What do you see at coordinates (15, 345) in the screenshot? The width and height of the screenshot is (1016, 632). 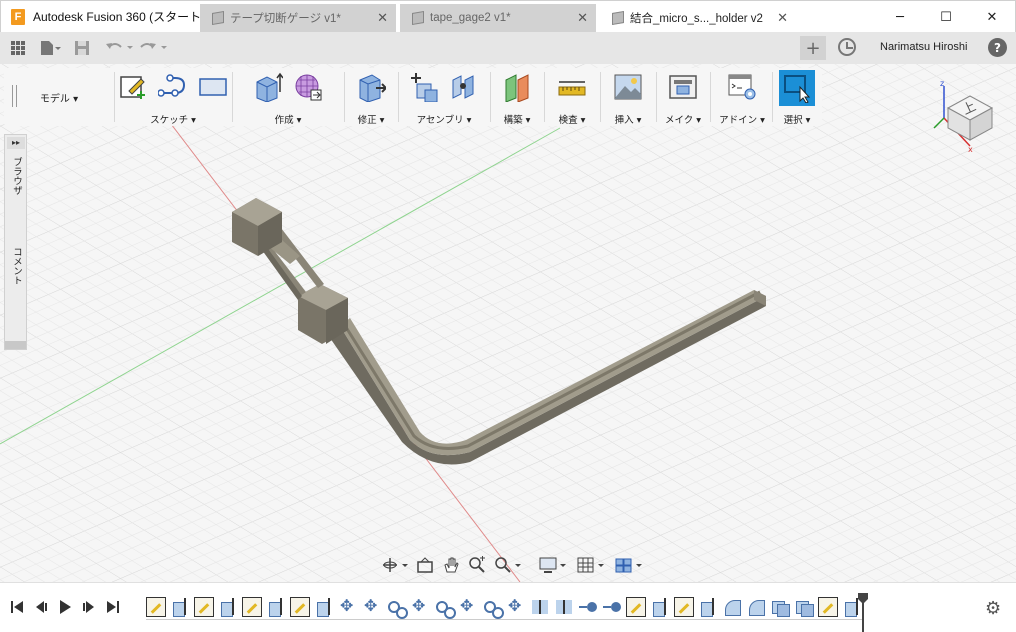 I see `panel-scroll-handle` at bounding box center [15, 345].